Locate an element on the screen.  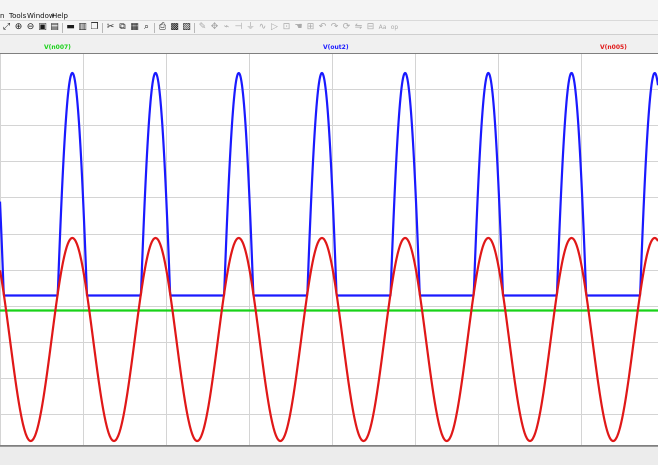
menu-window: Window is located at coordinates (41, 16).